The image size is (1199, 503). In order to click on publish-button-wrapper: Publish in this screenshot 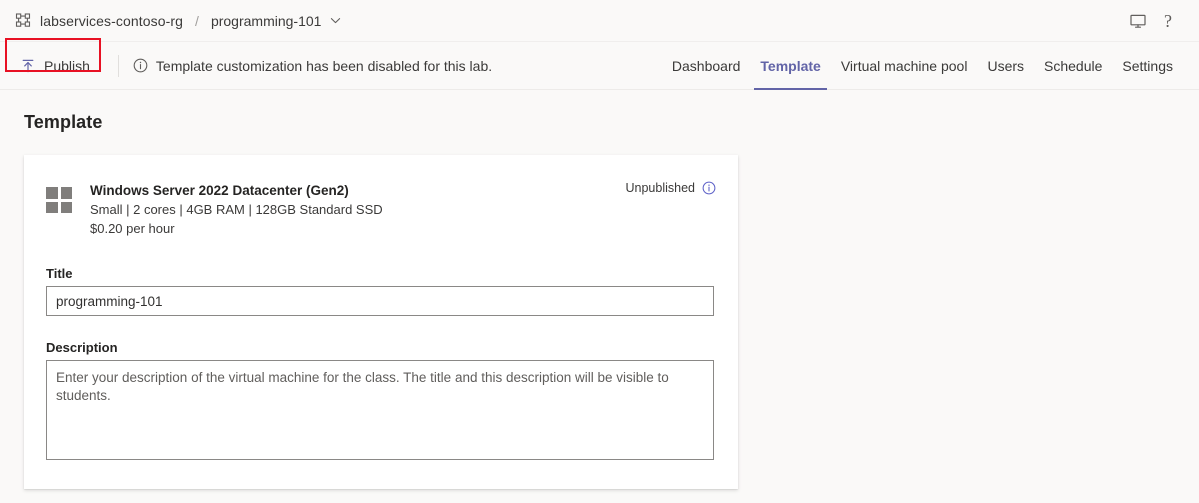, I will do `click(53, 59)`.